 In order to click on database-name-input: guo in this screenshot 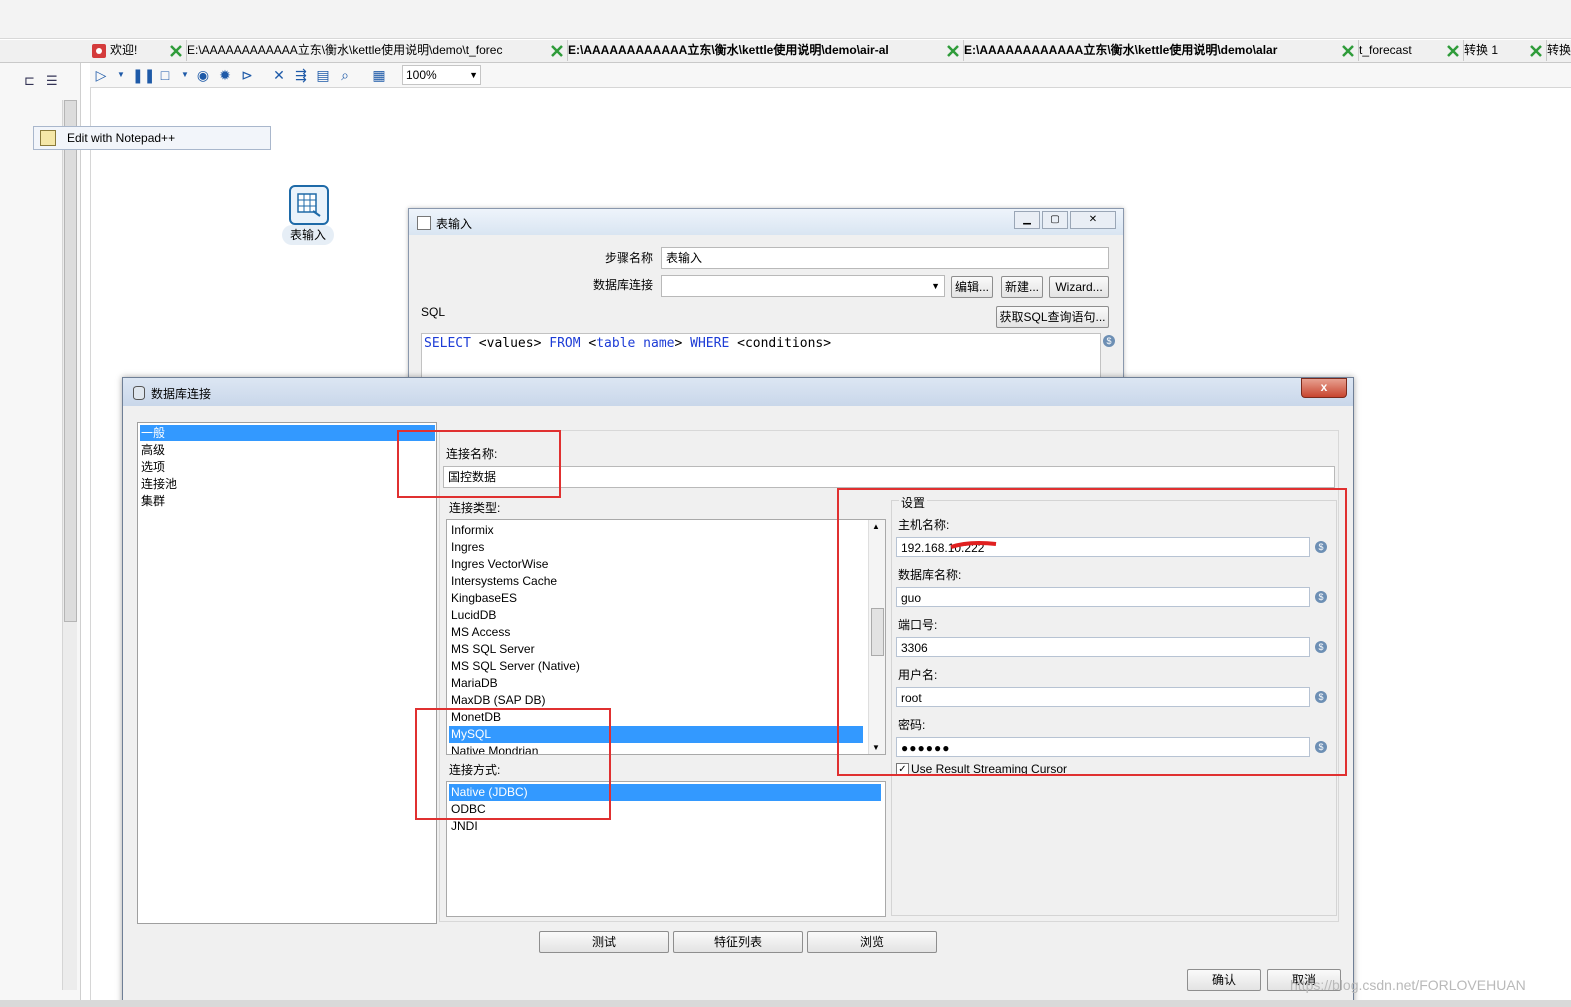, I will do `click(1103, 597)`.